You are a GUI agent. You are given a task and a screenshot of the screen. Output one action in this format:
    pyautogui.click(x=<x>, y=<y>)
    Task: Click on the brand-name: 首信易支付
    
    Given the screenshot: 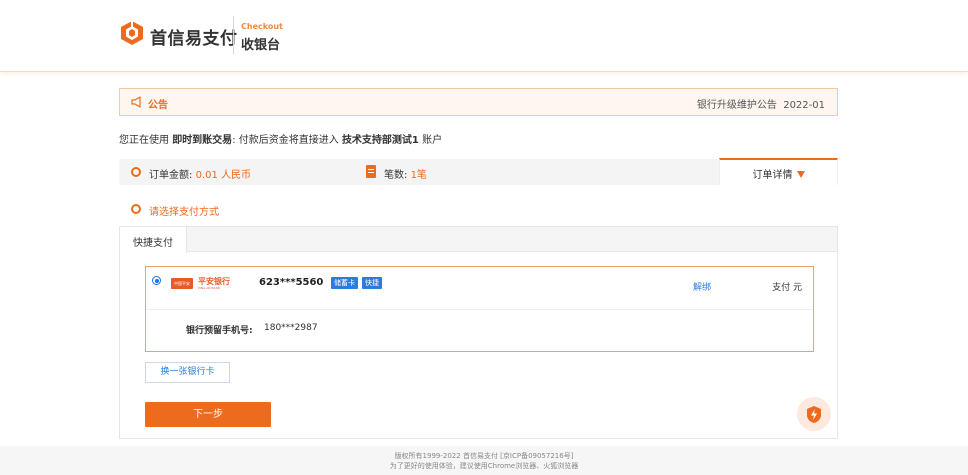 What is the action you would take?
    pyautogui.click(x=194, y=39)
    